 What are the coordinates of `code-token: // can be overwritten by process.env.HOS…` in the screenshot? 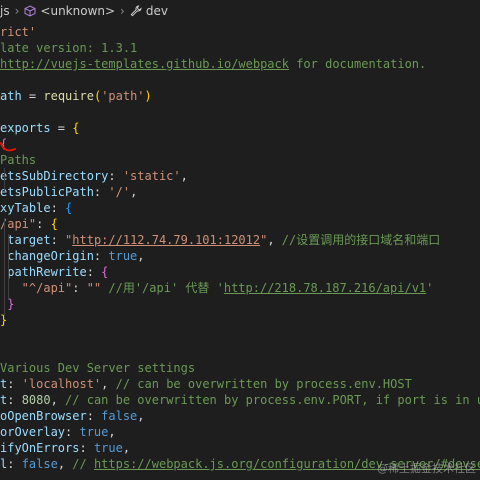 It's located at (263, 384).